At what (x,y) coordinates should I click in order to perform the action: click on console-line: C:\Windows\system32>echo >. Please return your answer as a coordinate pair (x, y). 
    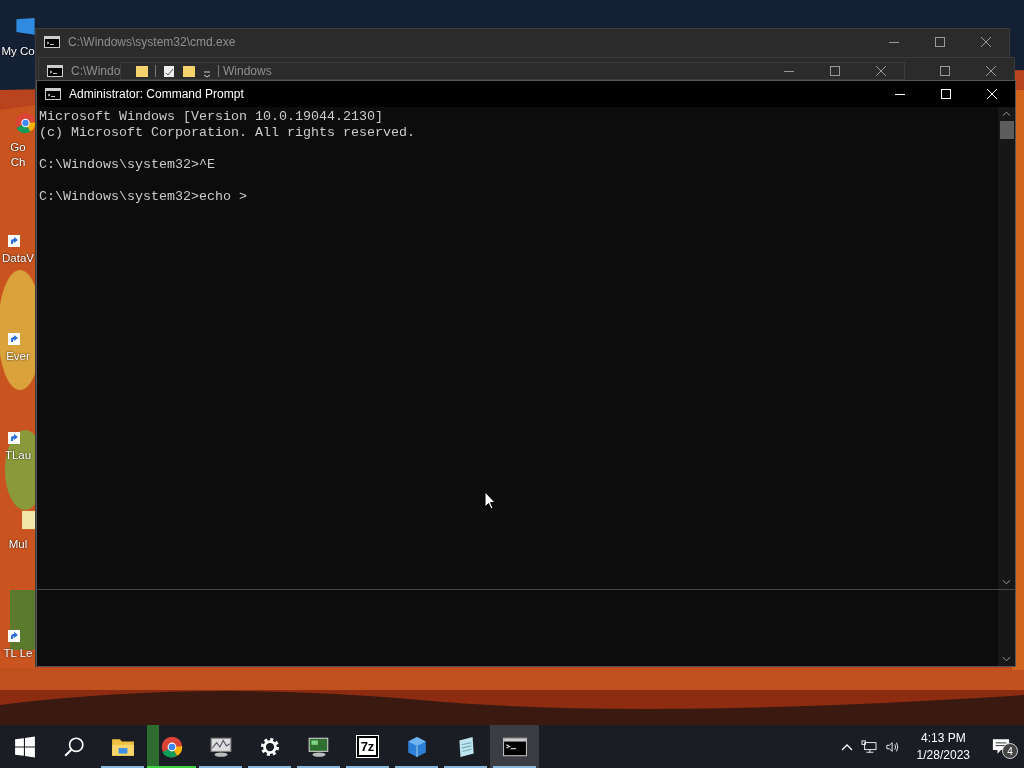
    Looking at the image, I should click on (143, 197).